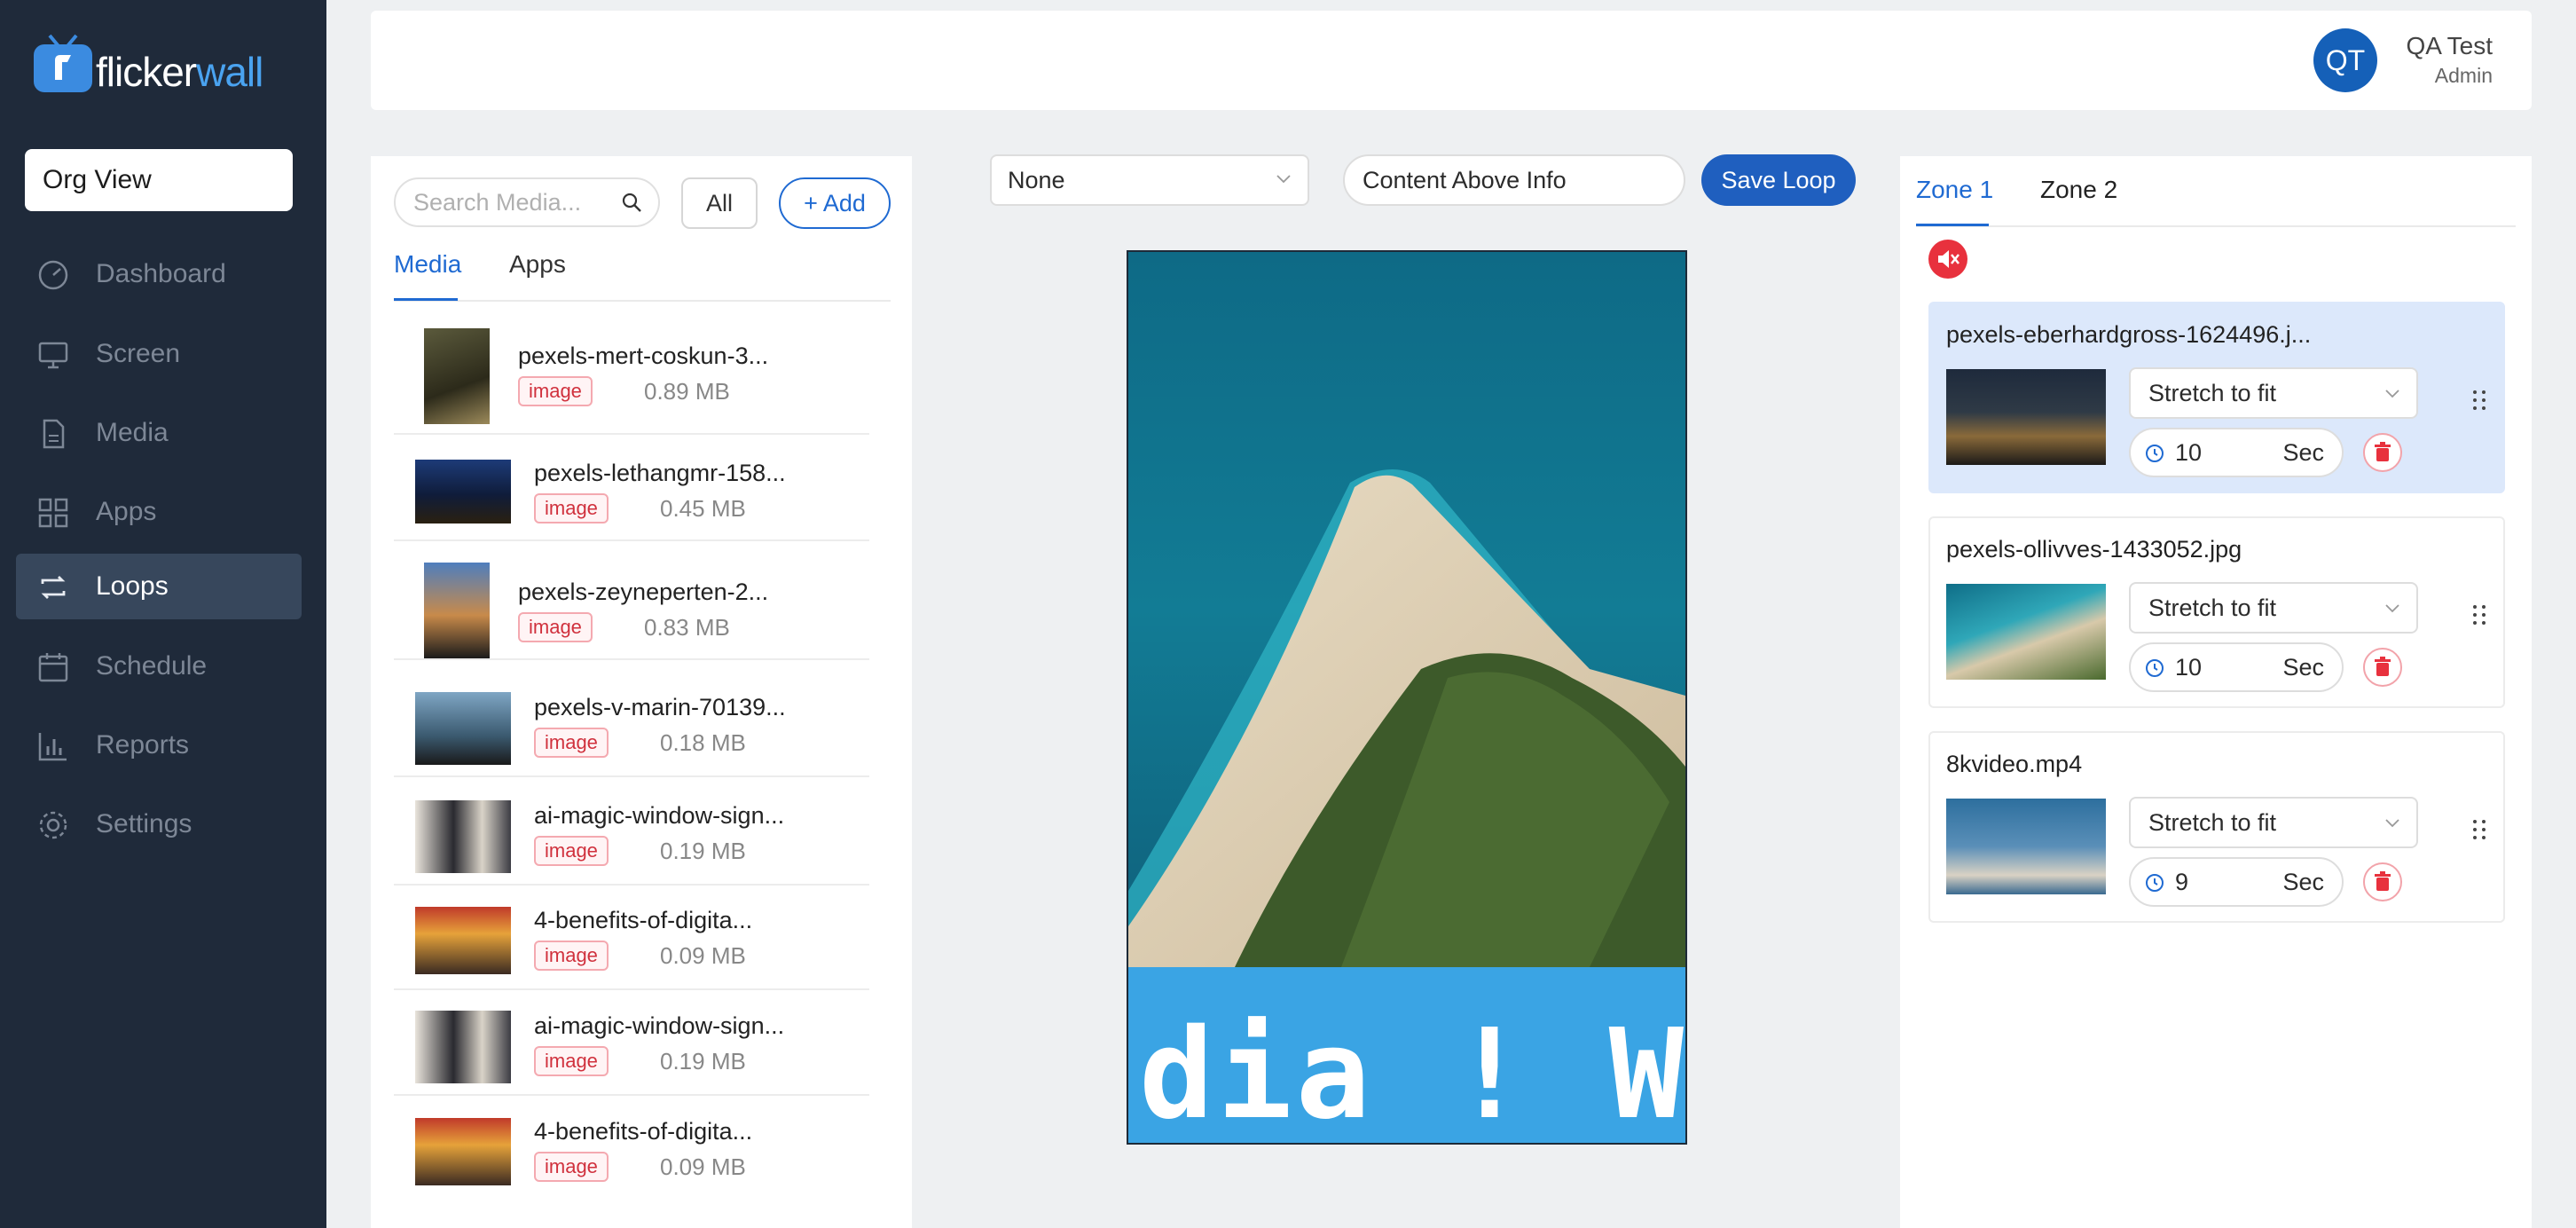 This screenshot has width=2576, height=1228. Describe the element at coordinates (631, 202) in the screenshot. I see `search-icon` at that location.